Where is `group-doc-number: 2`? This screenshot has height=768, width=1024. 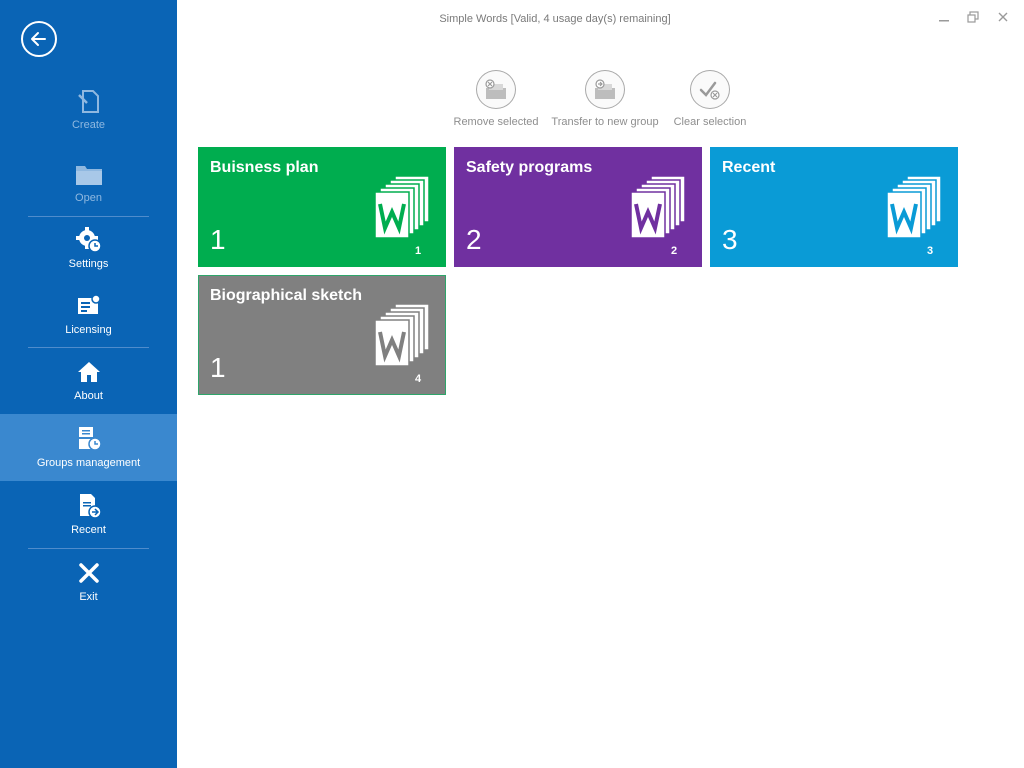 group-doc-number: 2 is located at coordinates (674, 251).